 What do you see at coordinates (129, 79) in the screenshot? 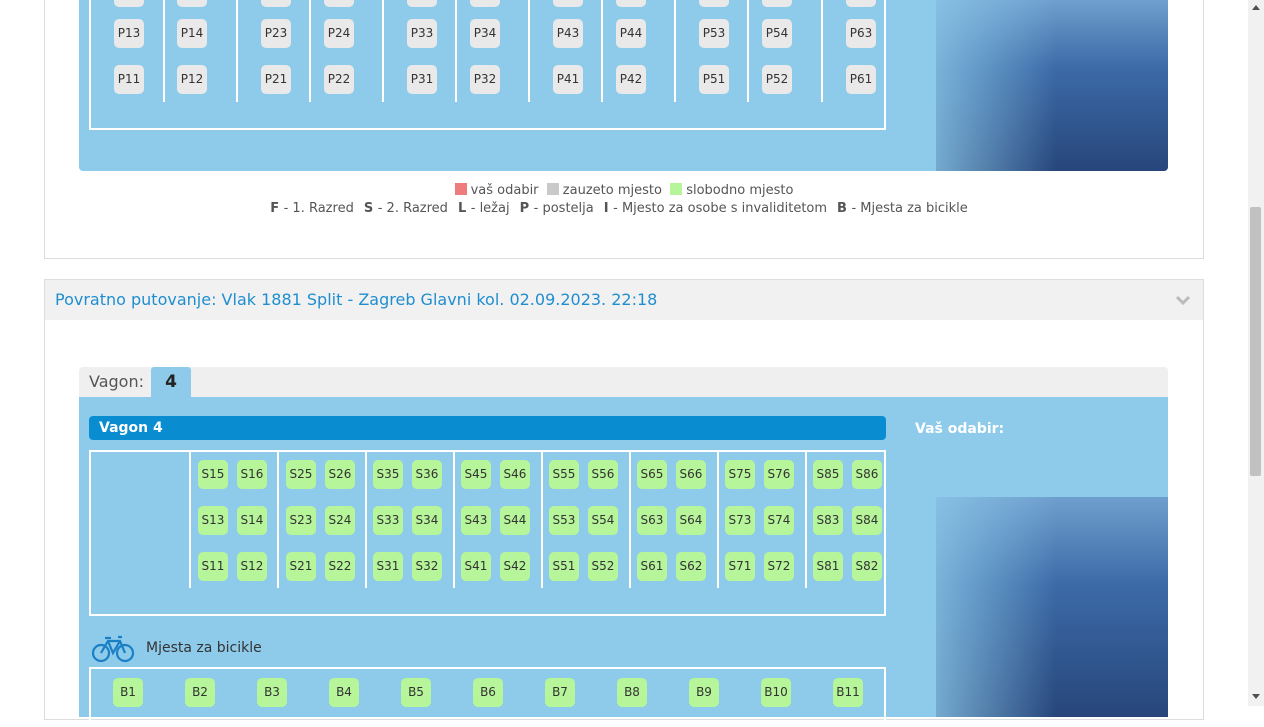
I see `seat-p11: P11` at bounding box center [129, 79].